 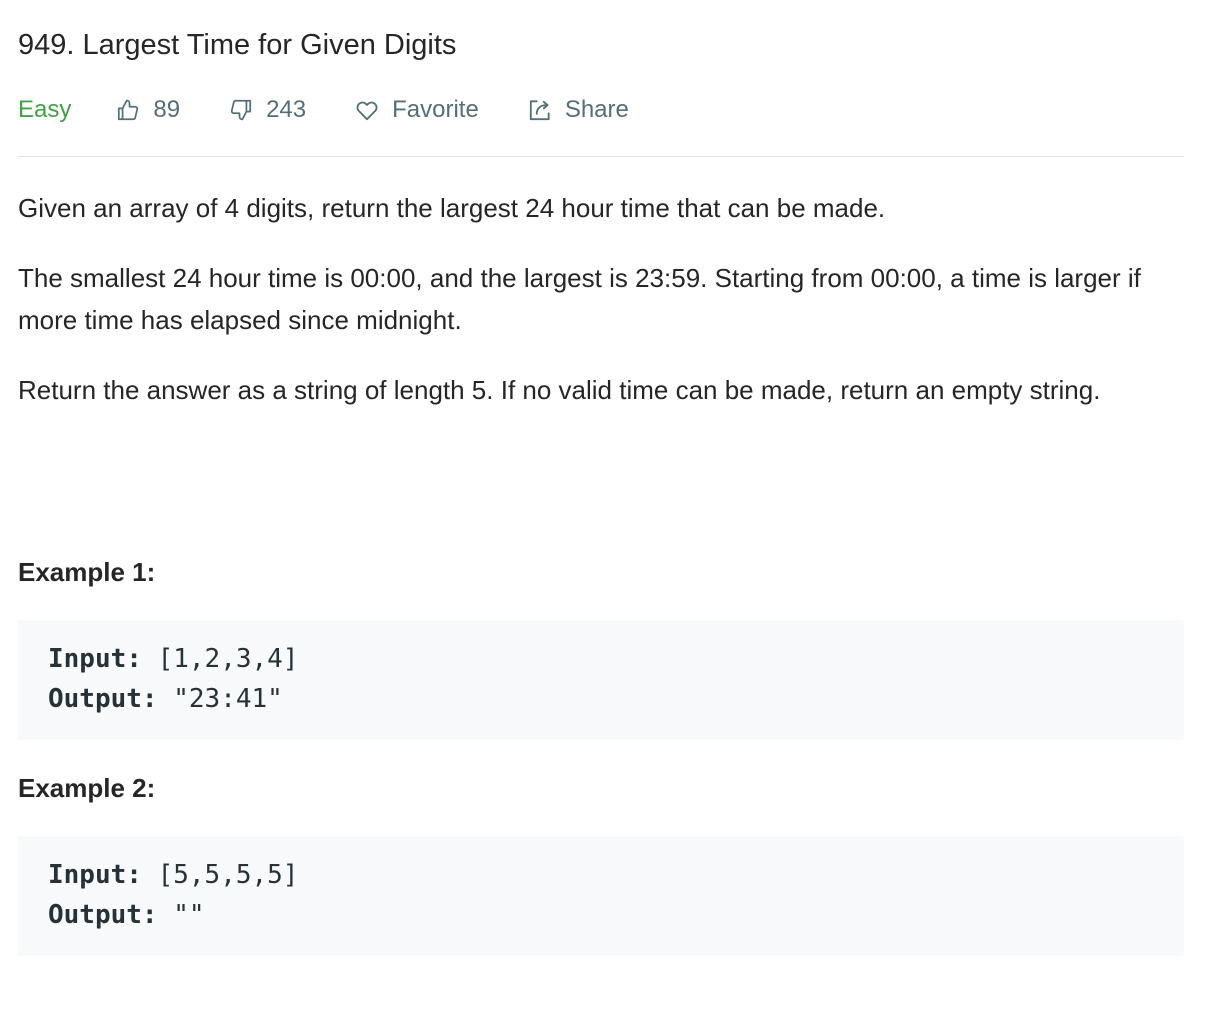 I want to click on problem-meta-bar: Easy 89 243 Favorite Share, so click(x=323, y=110).